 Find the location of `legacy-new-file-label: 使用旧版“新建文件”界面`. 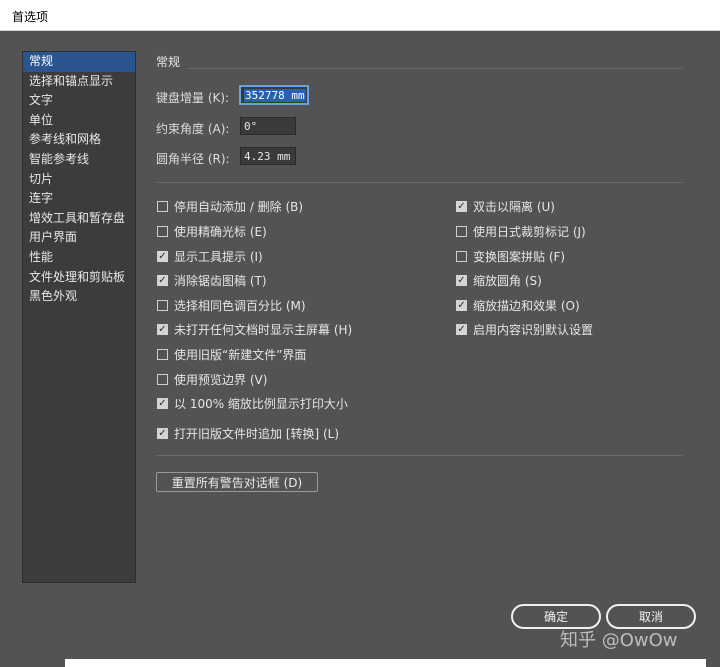

legacy-new-file-label: 使用旧版“新建文件”界面 is located at coordinates (240, 355).